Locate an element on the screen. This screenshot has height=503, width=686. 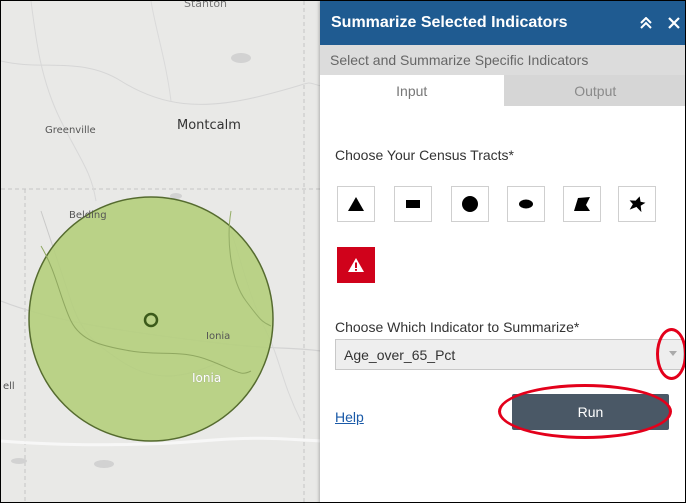
ellipse-icon is located at coordinates (526, 204).